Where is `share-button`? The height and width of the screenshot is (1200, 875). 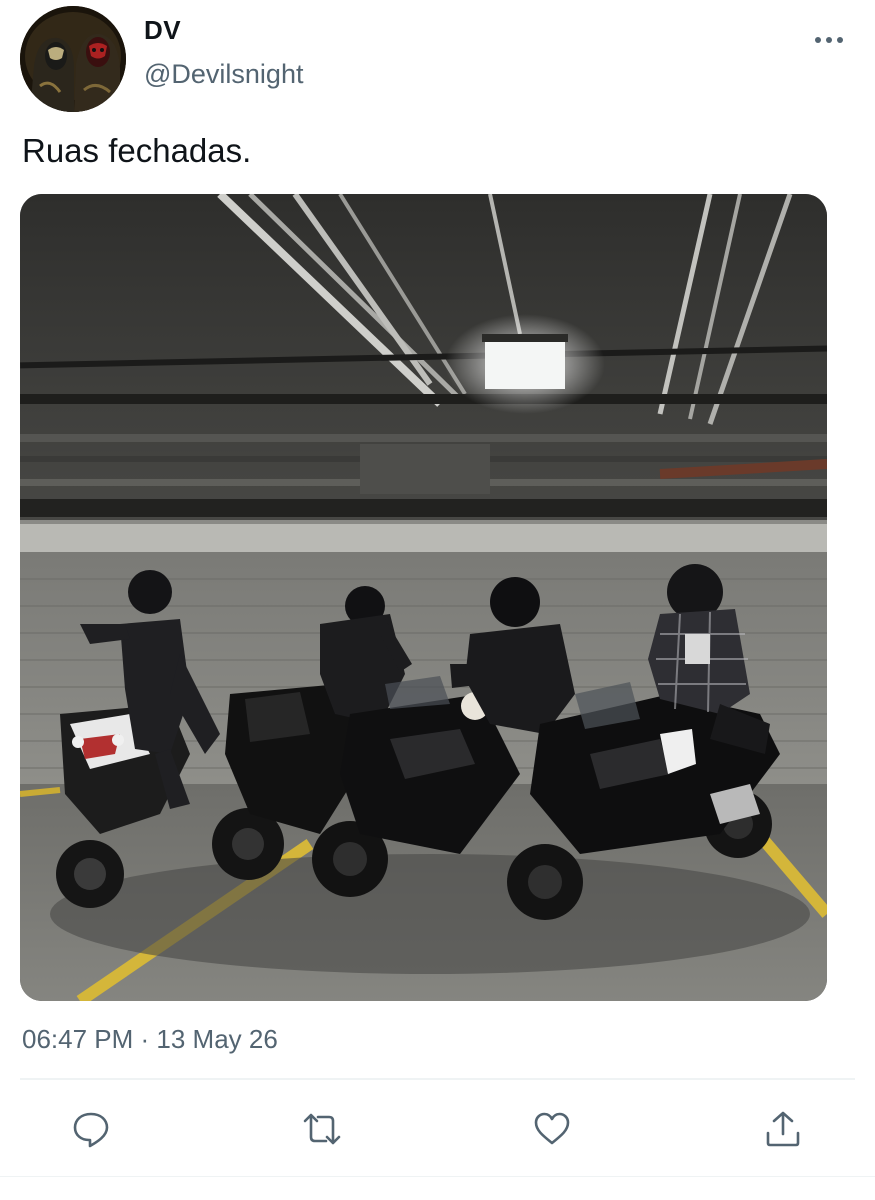
share-button is located at coordinates (783, 1129).